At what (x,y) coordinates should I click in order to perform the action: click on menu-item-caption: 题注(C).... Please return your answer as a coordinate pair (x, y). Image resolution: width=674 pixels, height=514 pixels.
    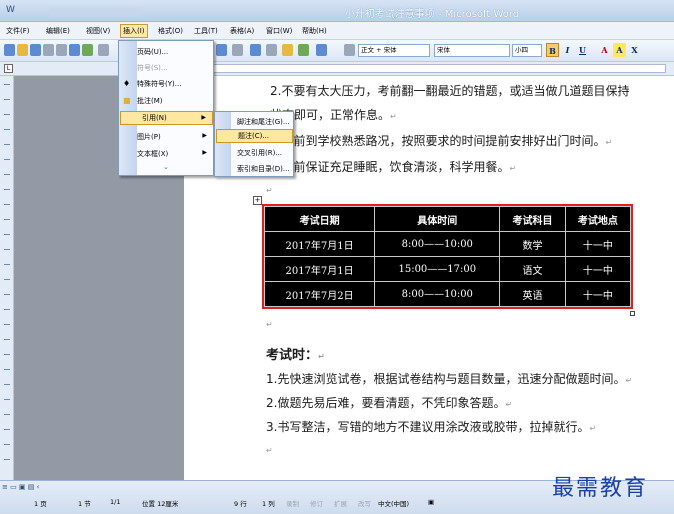
    Looking at the image, I should click on (254, 136).